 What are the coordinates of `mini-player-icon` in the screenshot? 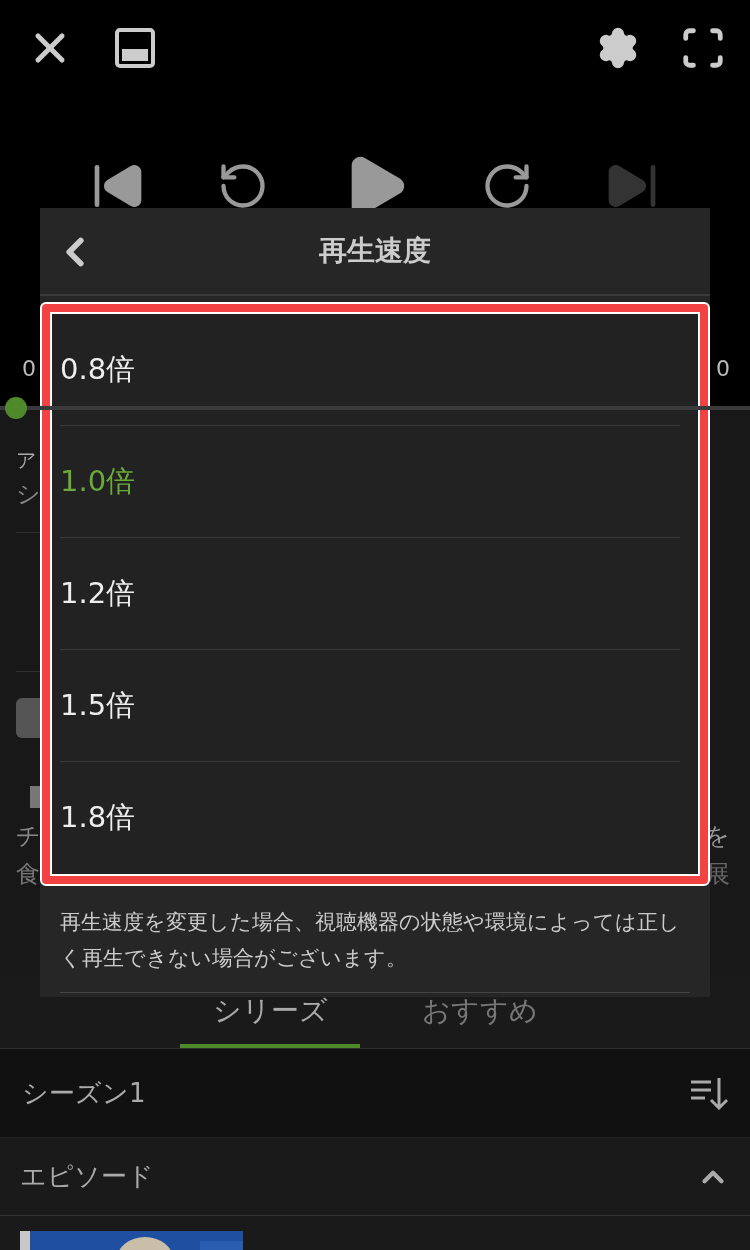 It's located at (135, 48).